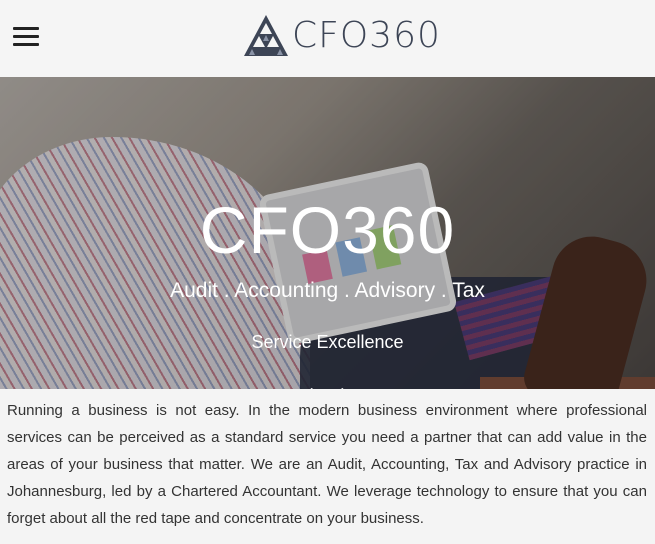  I want to click on hero-subtitle: Audit . Accounting . Advisory . Tax, so click(327, 290).